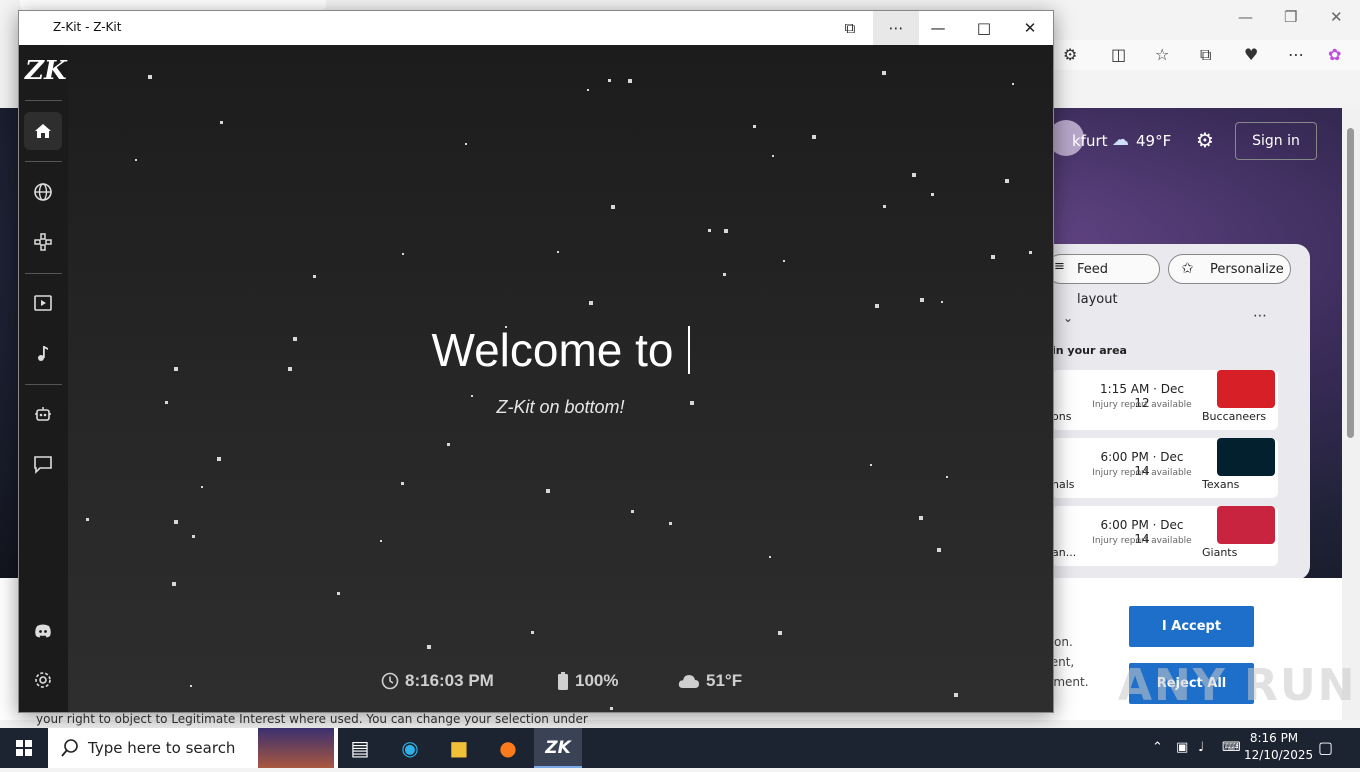 This screenshot has width=1360, height=772. What do you see at coordinates (43, 192) in the screenshot?
I see `globe-icon` at bounding box center [43, 192].